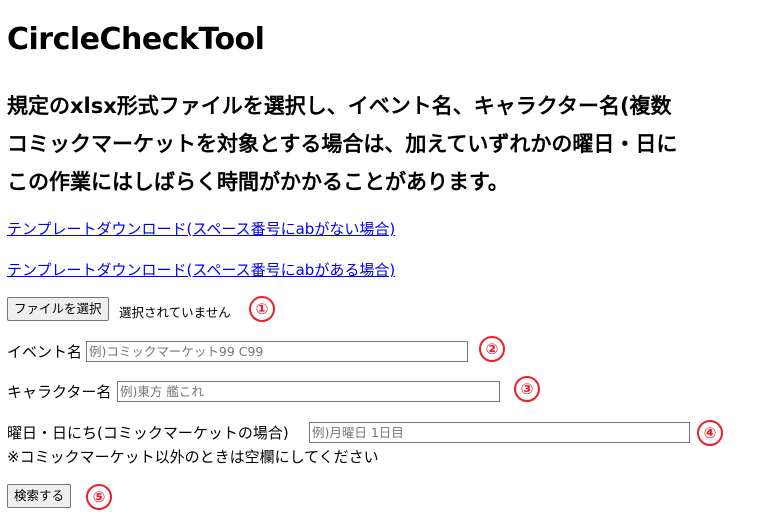 This screenshot has height=526, width=760. Describe the element at coordinates (342, 144) in the screenshot. I see `description-line: コミックマーケットを対象とする場合は、加えていずれかの曜日・日に` at that location.